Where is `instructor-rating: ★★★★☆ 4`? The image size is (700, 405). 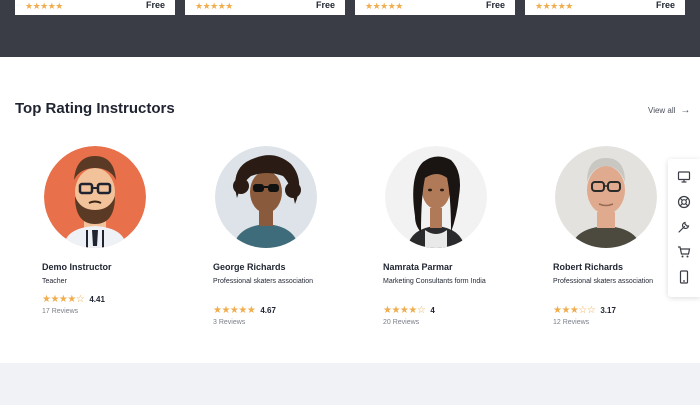 instructor-rating: ★★★★☆ 4 is located at coordinates (409, 310).